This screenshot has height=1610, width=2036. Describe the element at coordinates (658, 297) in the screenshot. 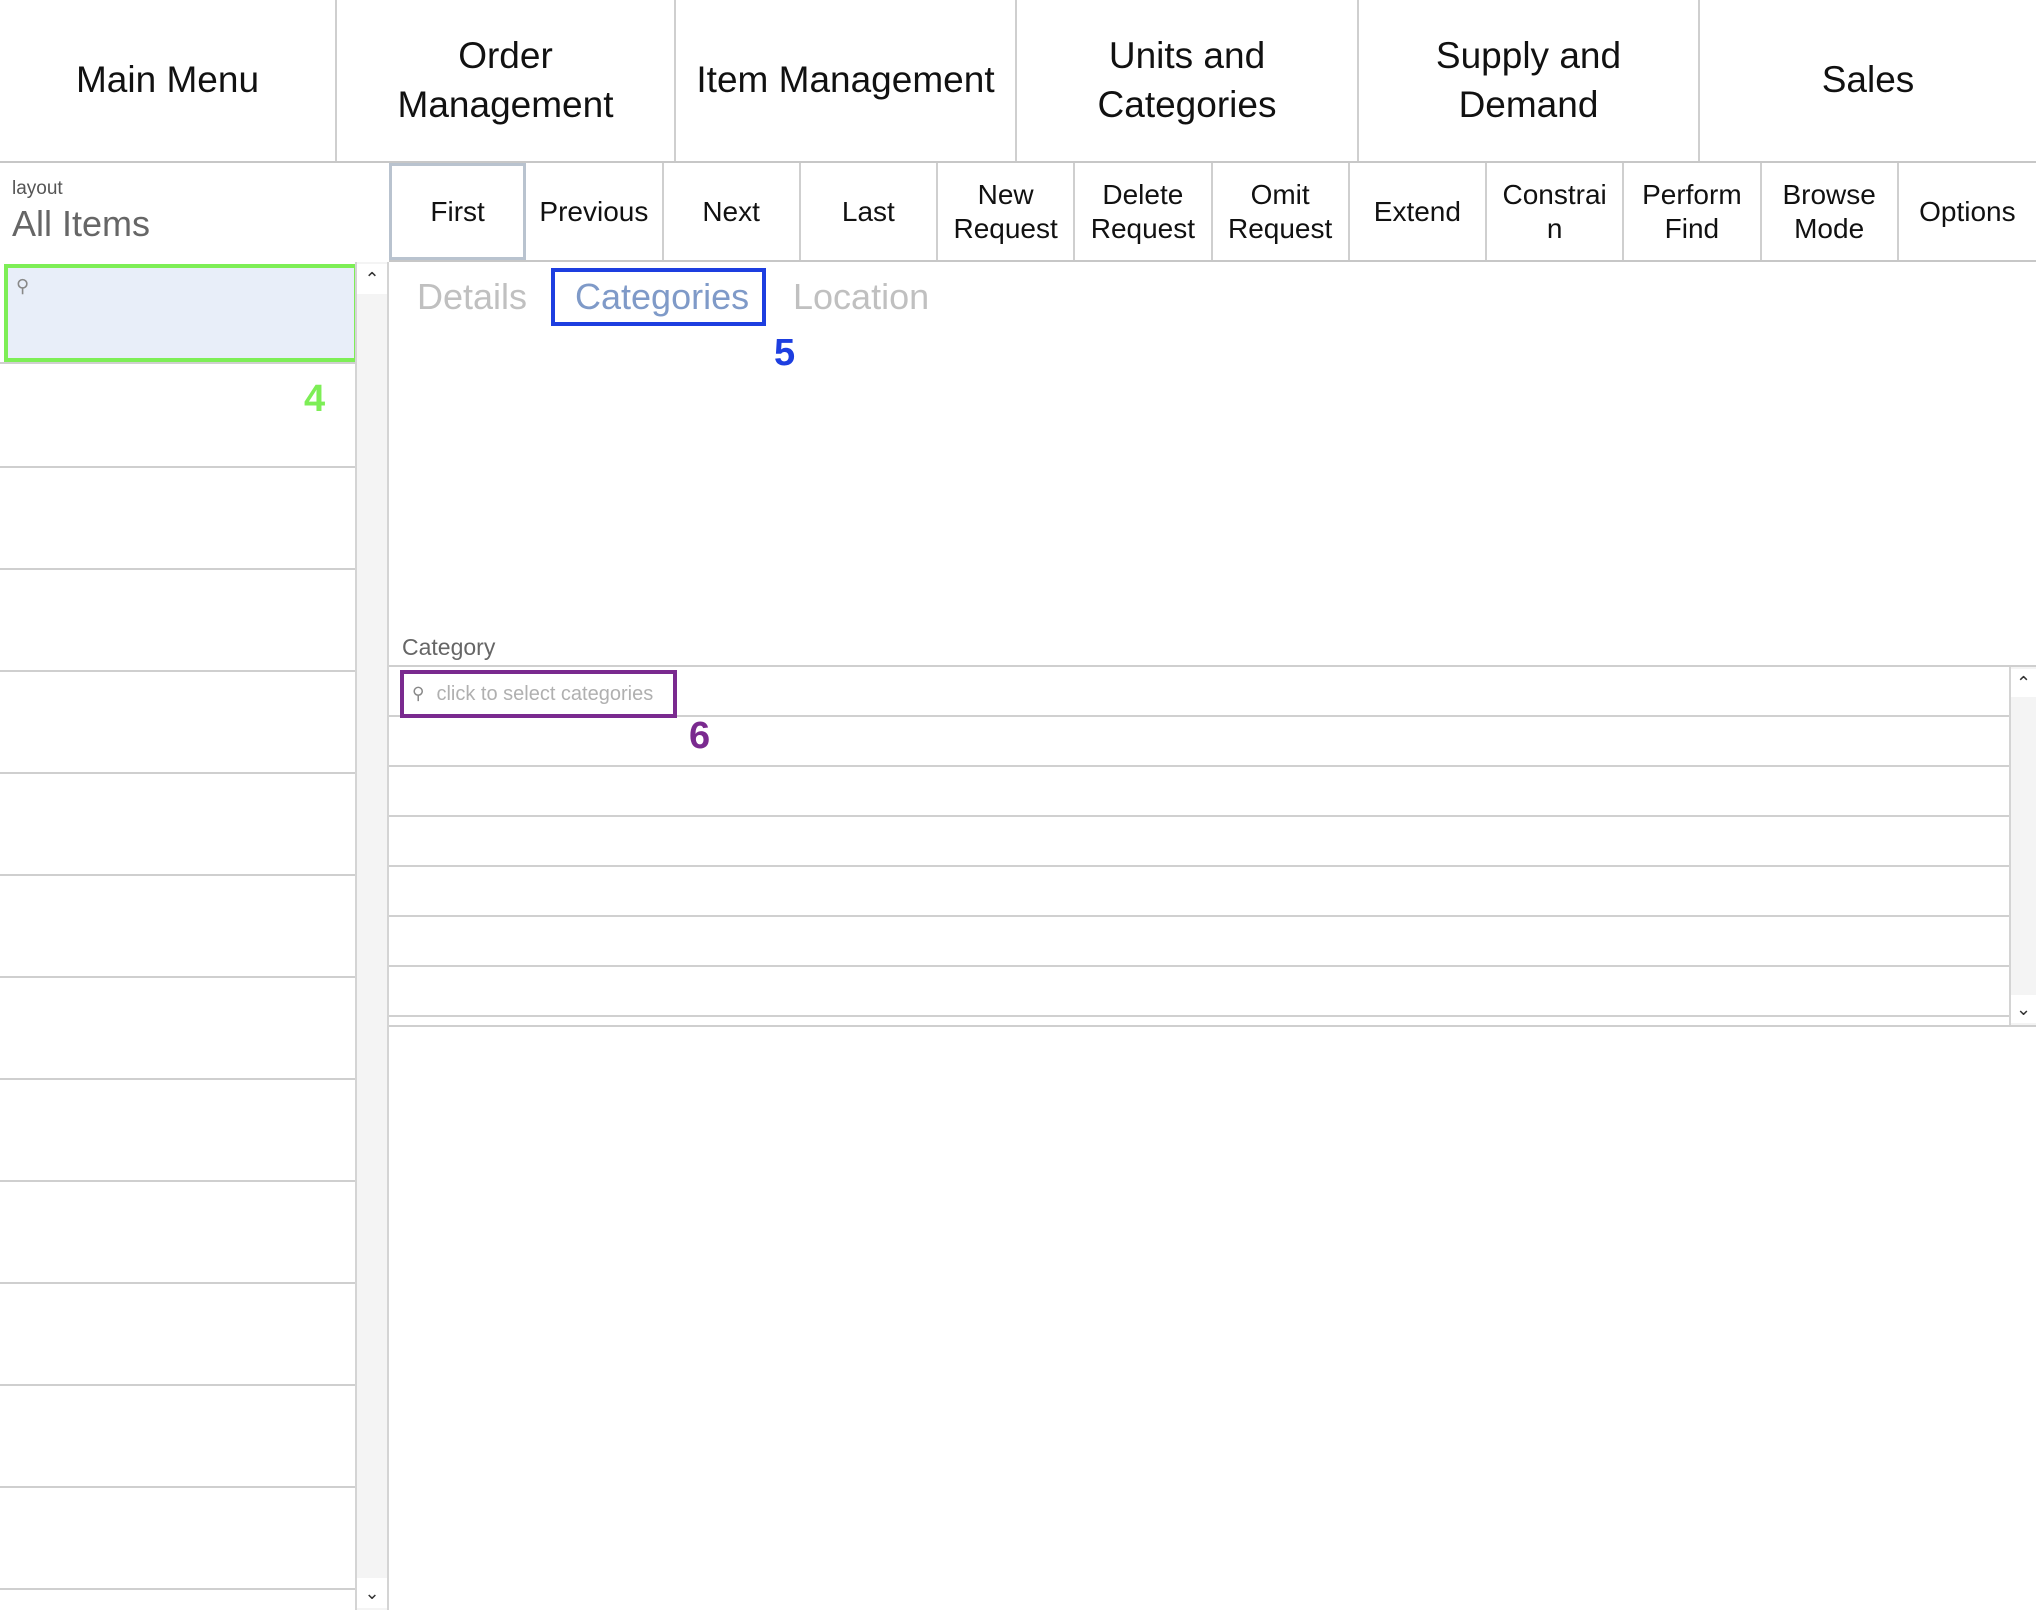

I see `tab-categories: Categories` at that location.